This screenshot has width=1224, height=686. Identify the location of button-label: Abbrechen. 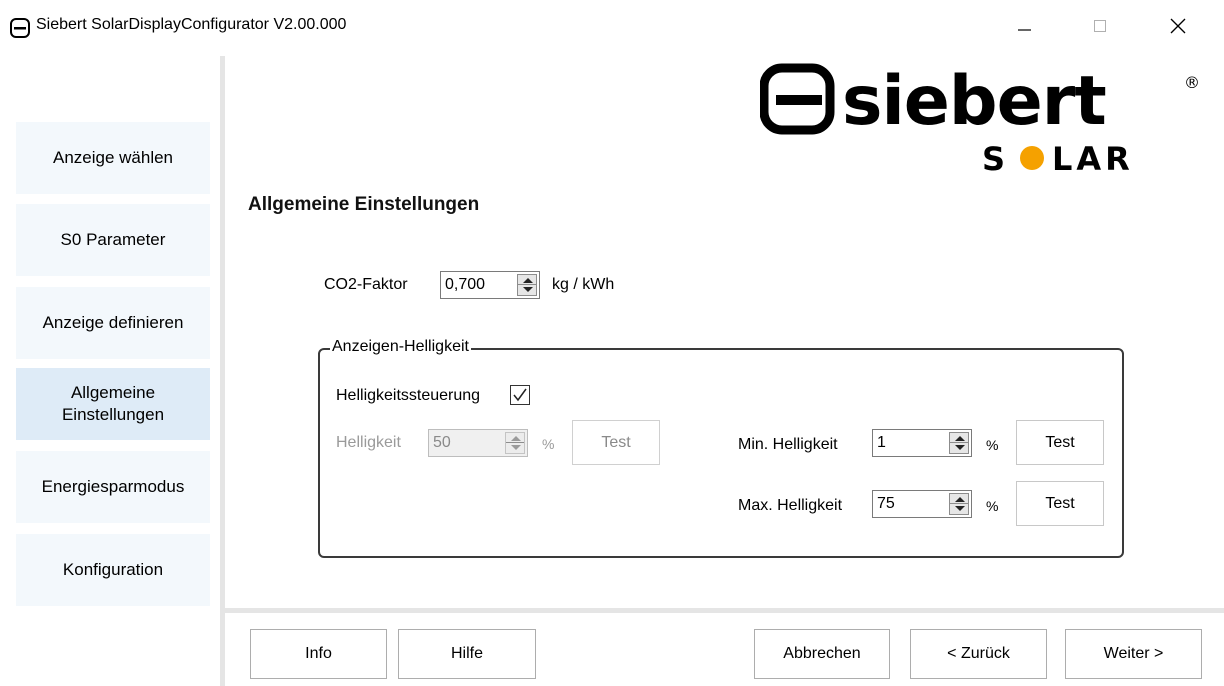
(822, 653).